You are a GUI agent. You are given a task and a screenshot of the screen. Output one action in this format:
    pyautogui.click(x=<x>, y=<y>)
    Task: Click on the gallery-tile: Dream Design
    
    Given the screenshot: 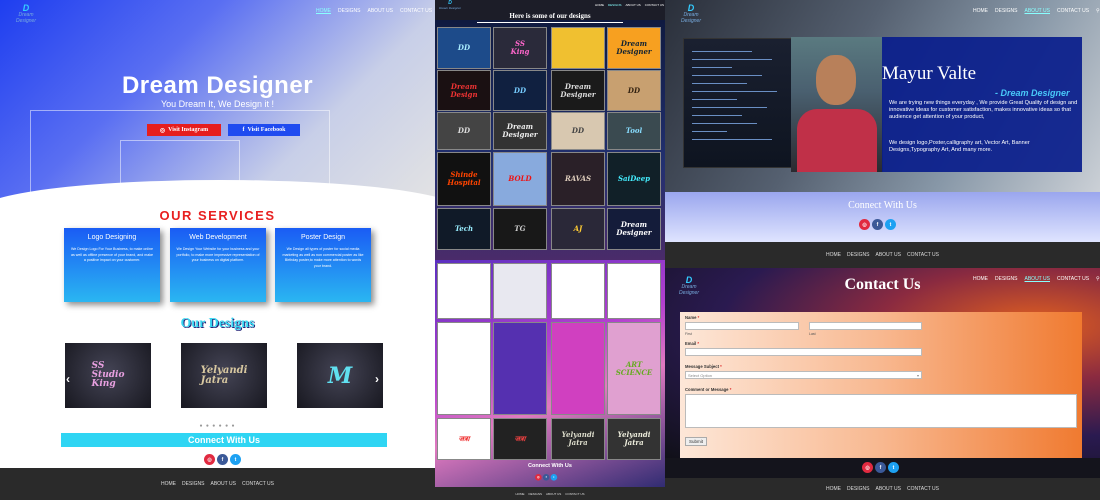 What is the action you would take?
    pyautogui.click(x=464, y=90)
    